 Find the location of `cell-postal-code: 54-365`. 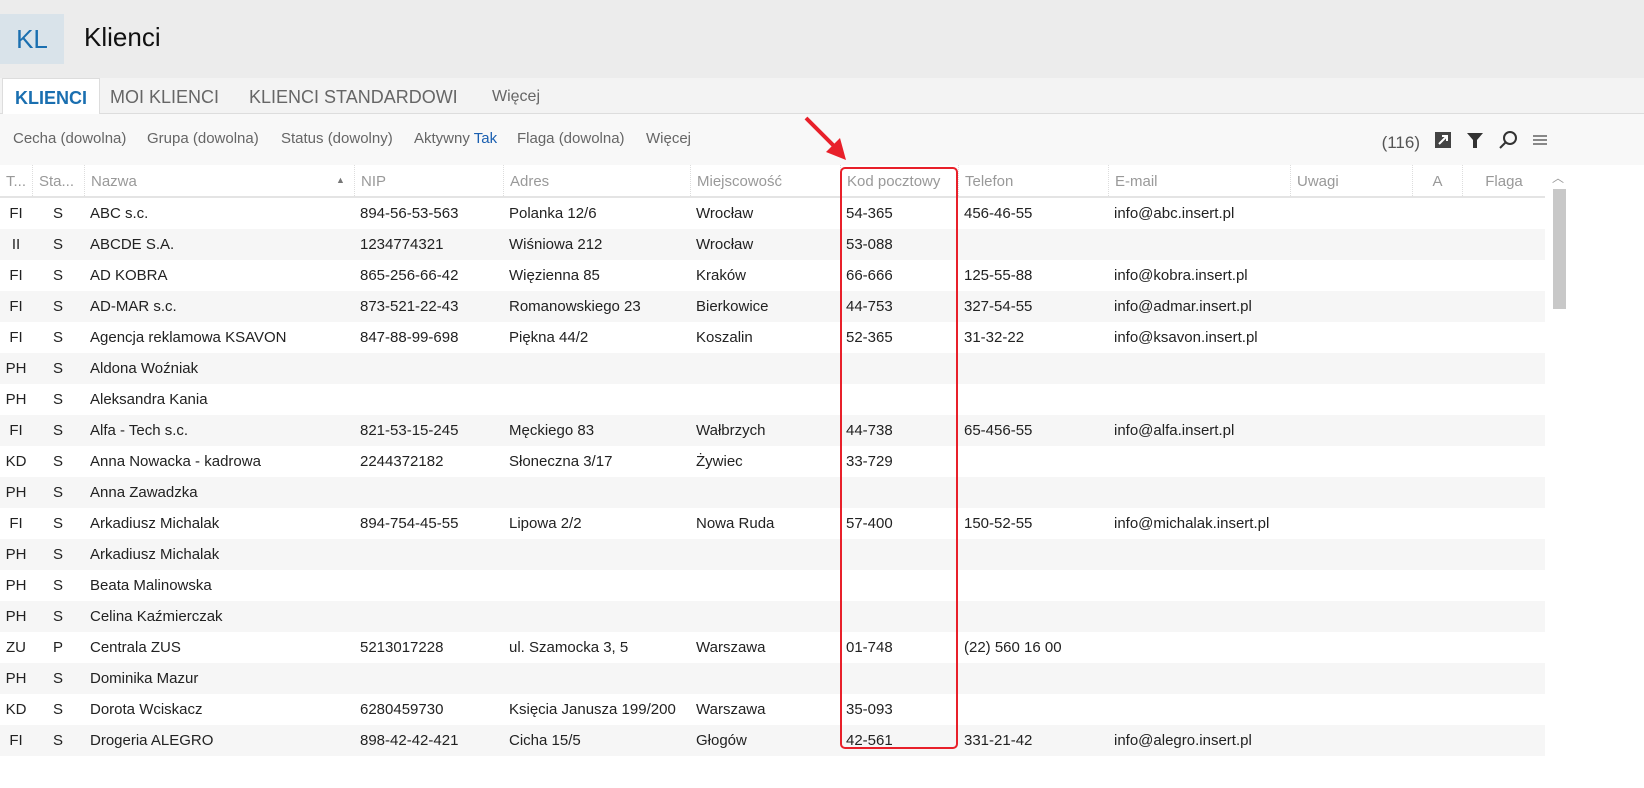

cell-postal-code: 54-365 is located at coordinates (869, 213).